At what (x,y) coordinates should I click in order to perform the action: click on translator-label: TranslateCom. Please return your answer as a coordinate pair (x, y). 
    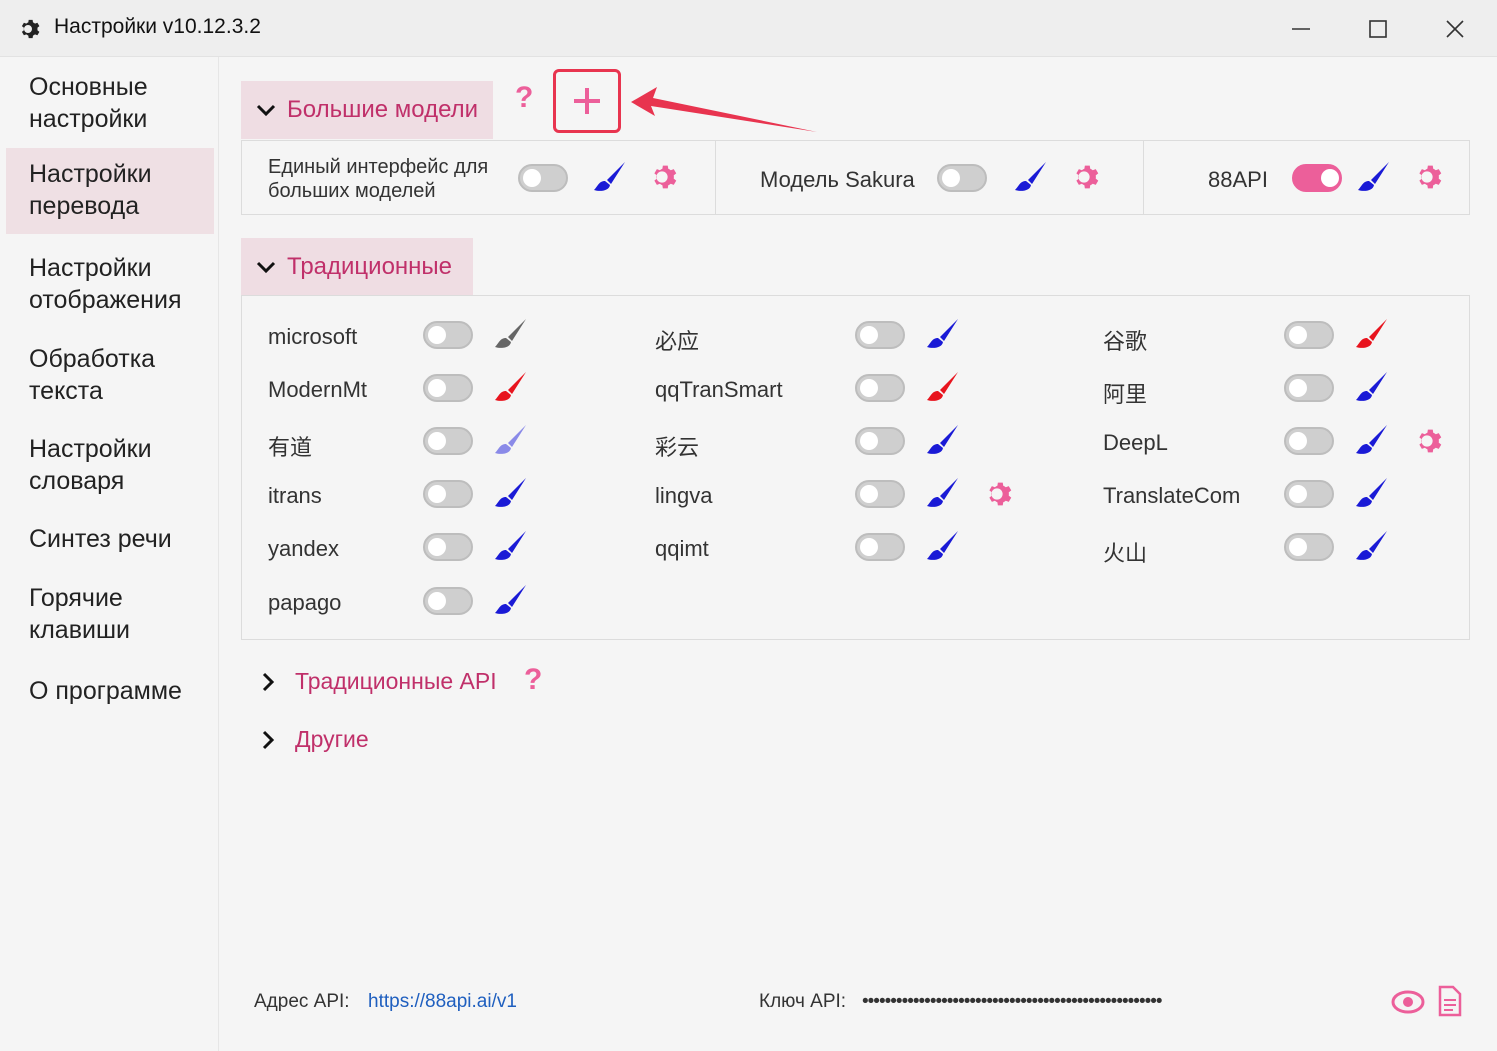
    Looking at the image, I should click on (1172, 495).